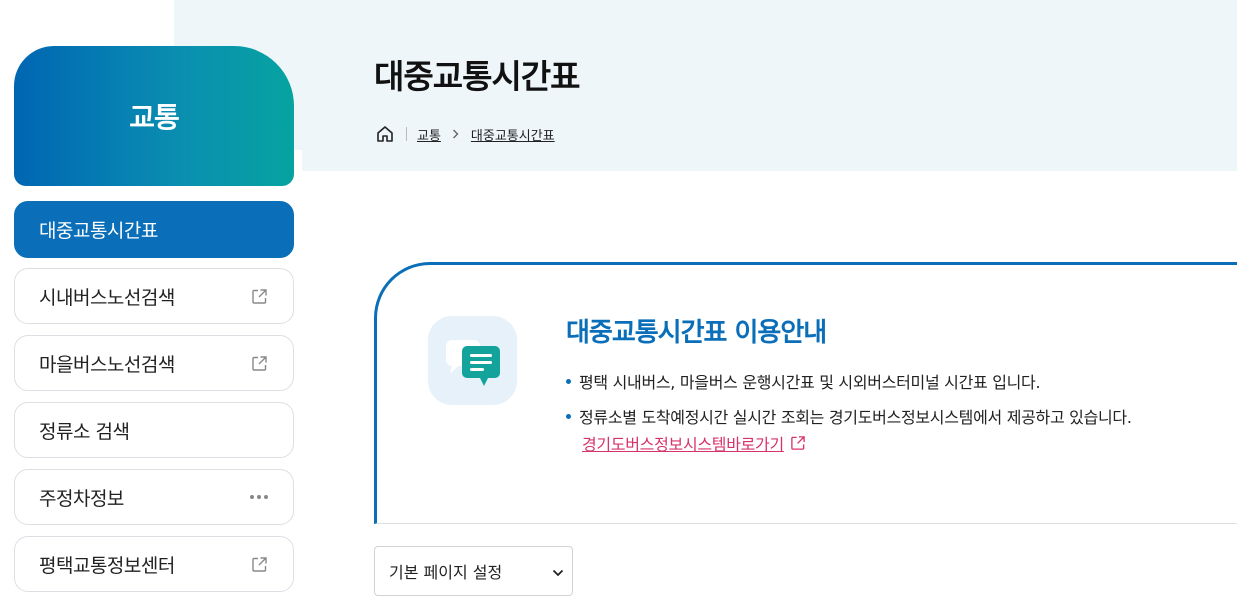 The image size is (1237, 599). I want to click on sidebar-item-village-bus: 마을버스노선검색, so click(154, 363).